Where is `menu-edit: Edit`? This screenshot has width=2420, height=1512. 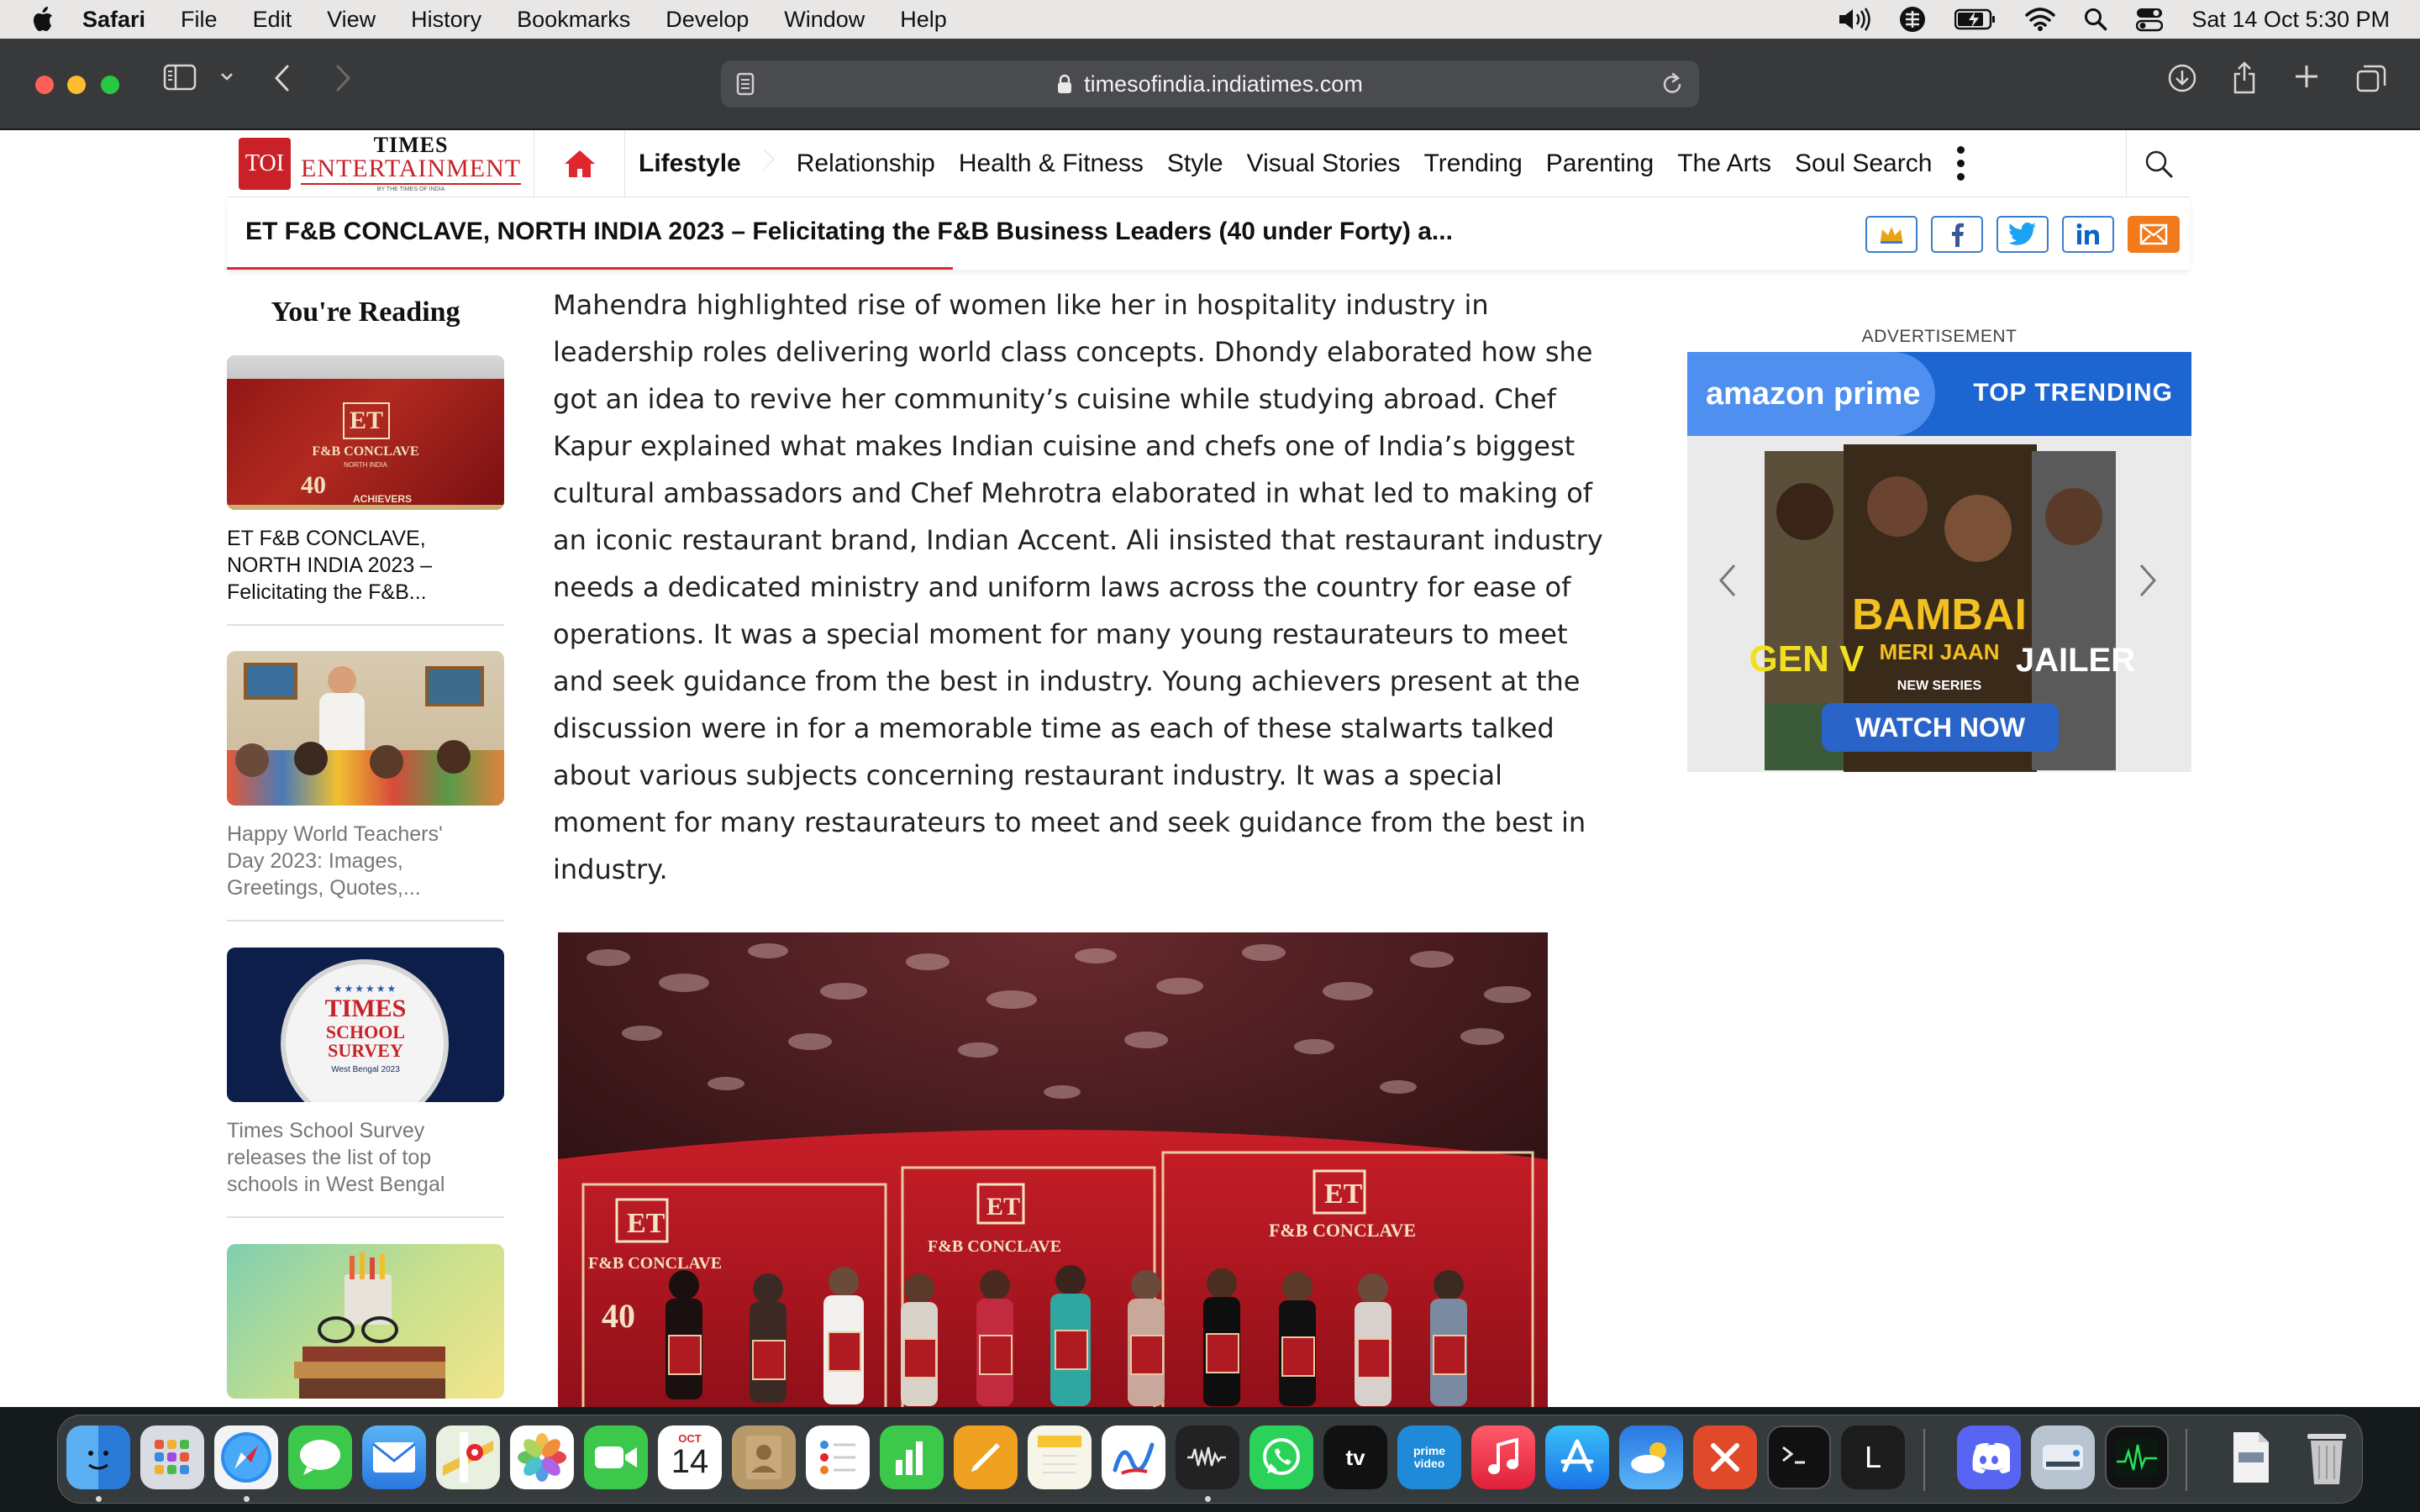
menu-edit: Edit is located at coordinates (272, 20).